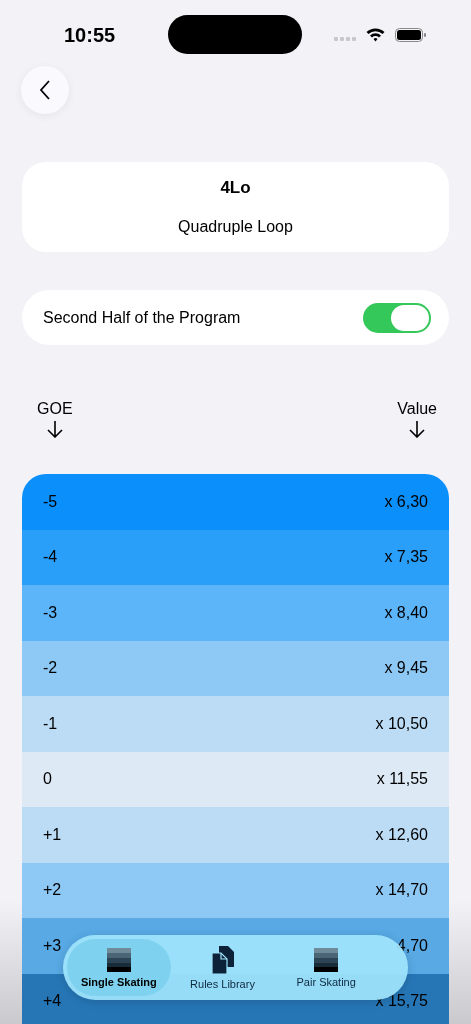 The image size is (471, 1024). Describe the element at coordinates (406, 668) in the screenshot. I see `multiplier-value: x 9,45` at that location.